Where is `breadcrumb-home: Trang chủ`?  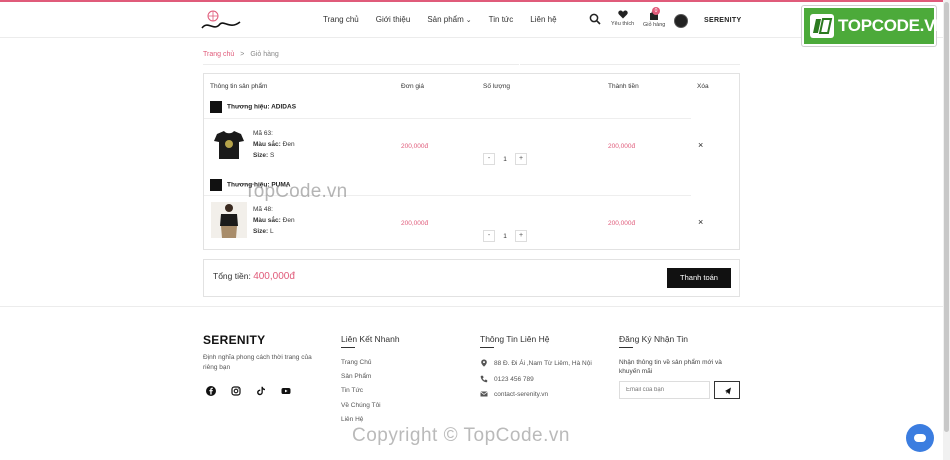 breadcrumb-home: Trang chủ is located at coordinates (218, 54).